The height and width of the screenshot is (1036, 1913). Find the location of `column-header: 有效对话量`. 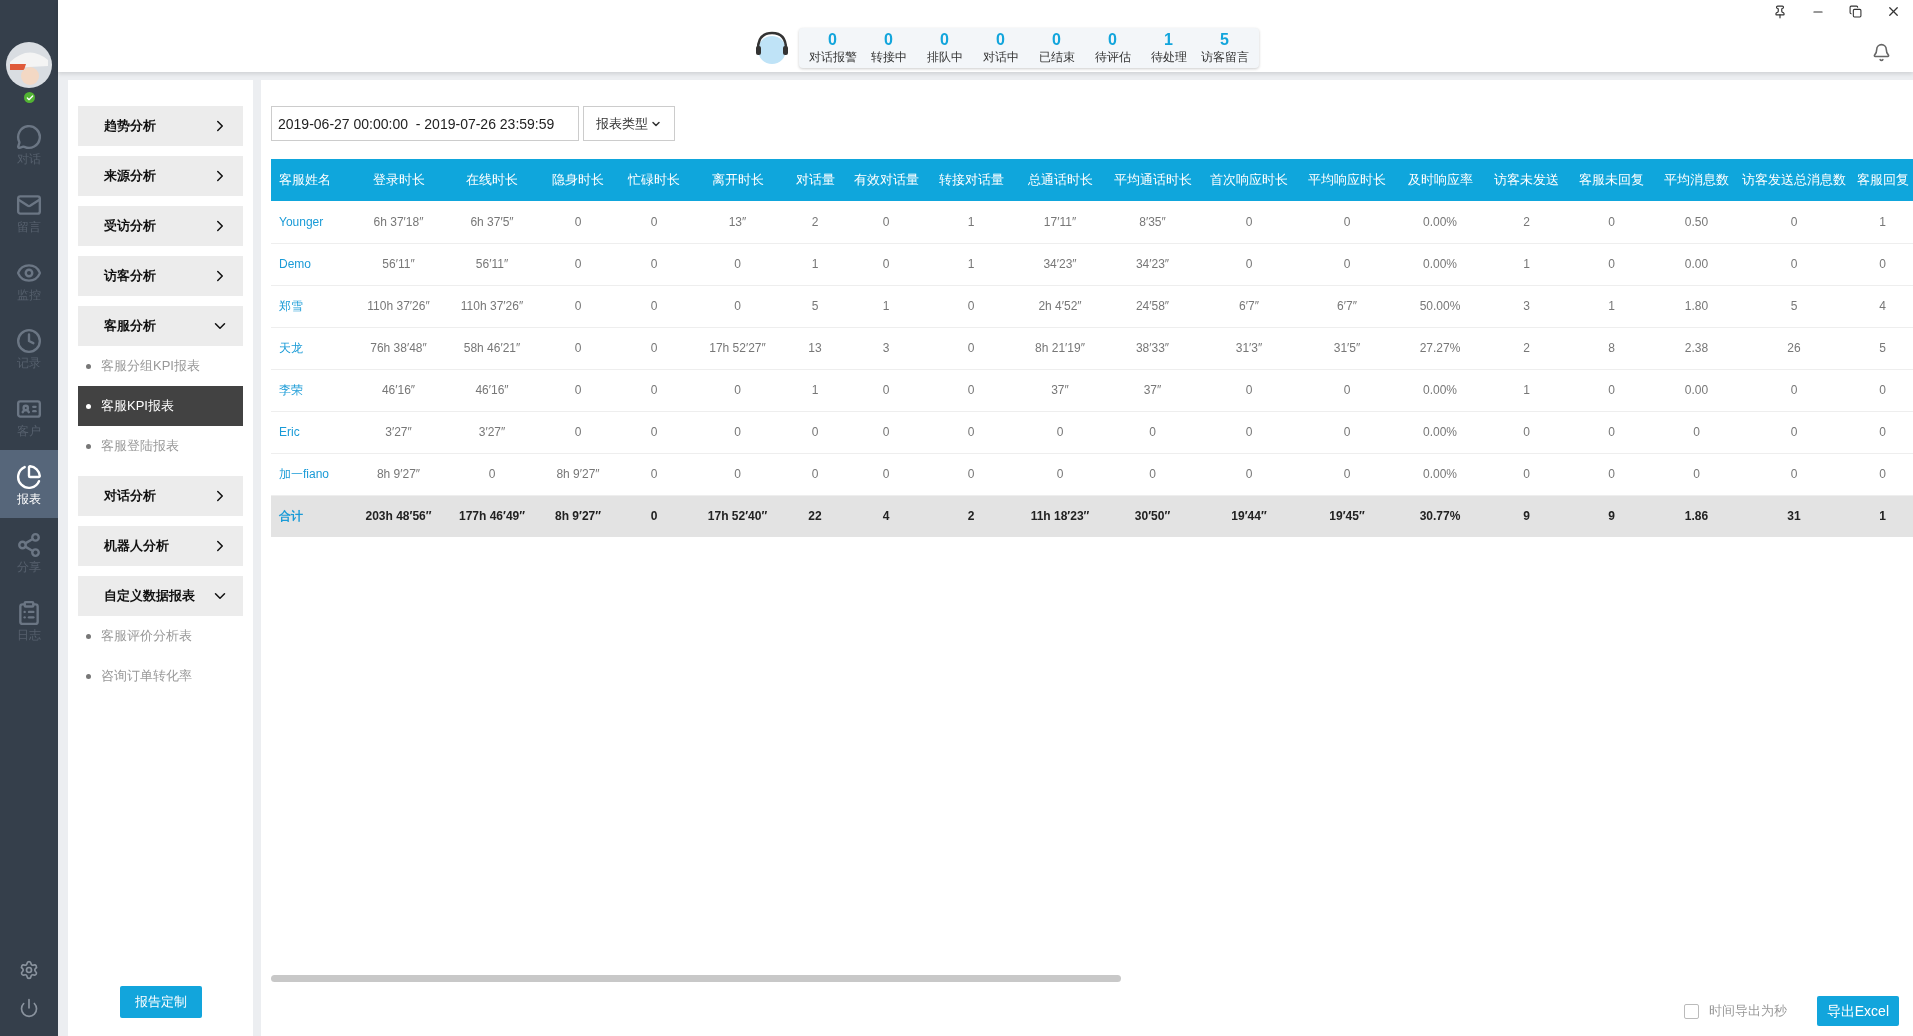

column-header: 有效对话量 is located at coordinates (886, 180).